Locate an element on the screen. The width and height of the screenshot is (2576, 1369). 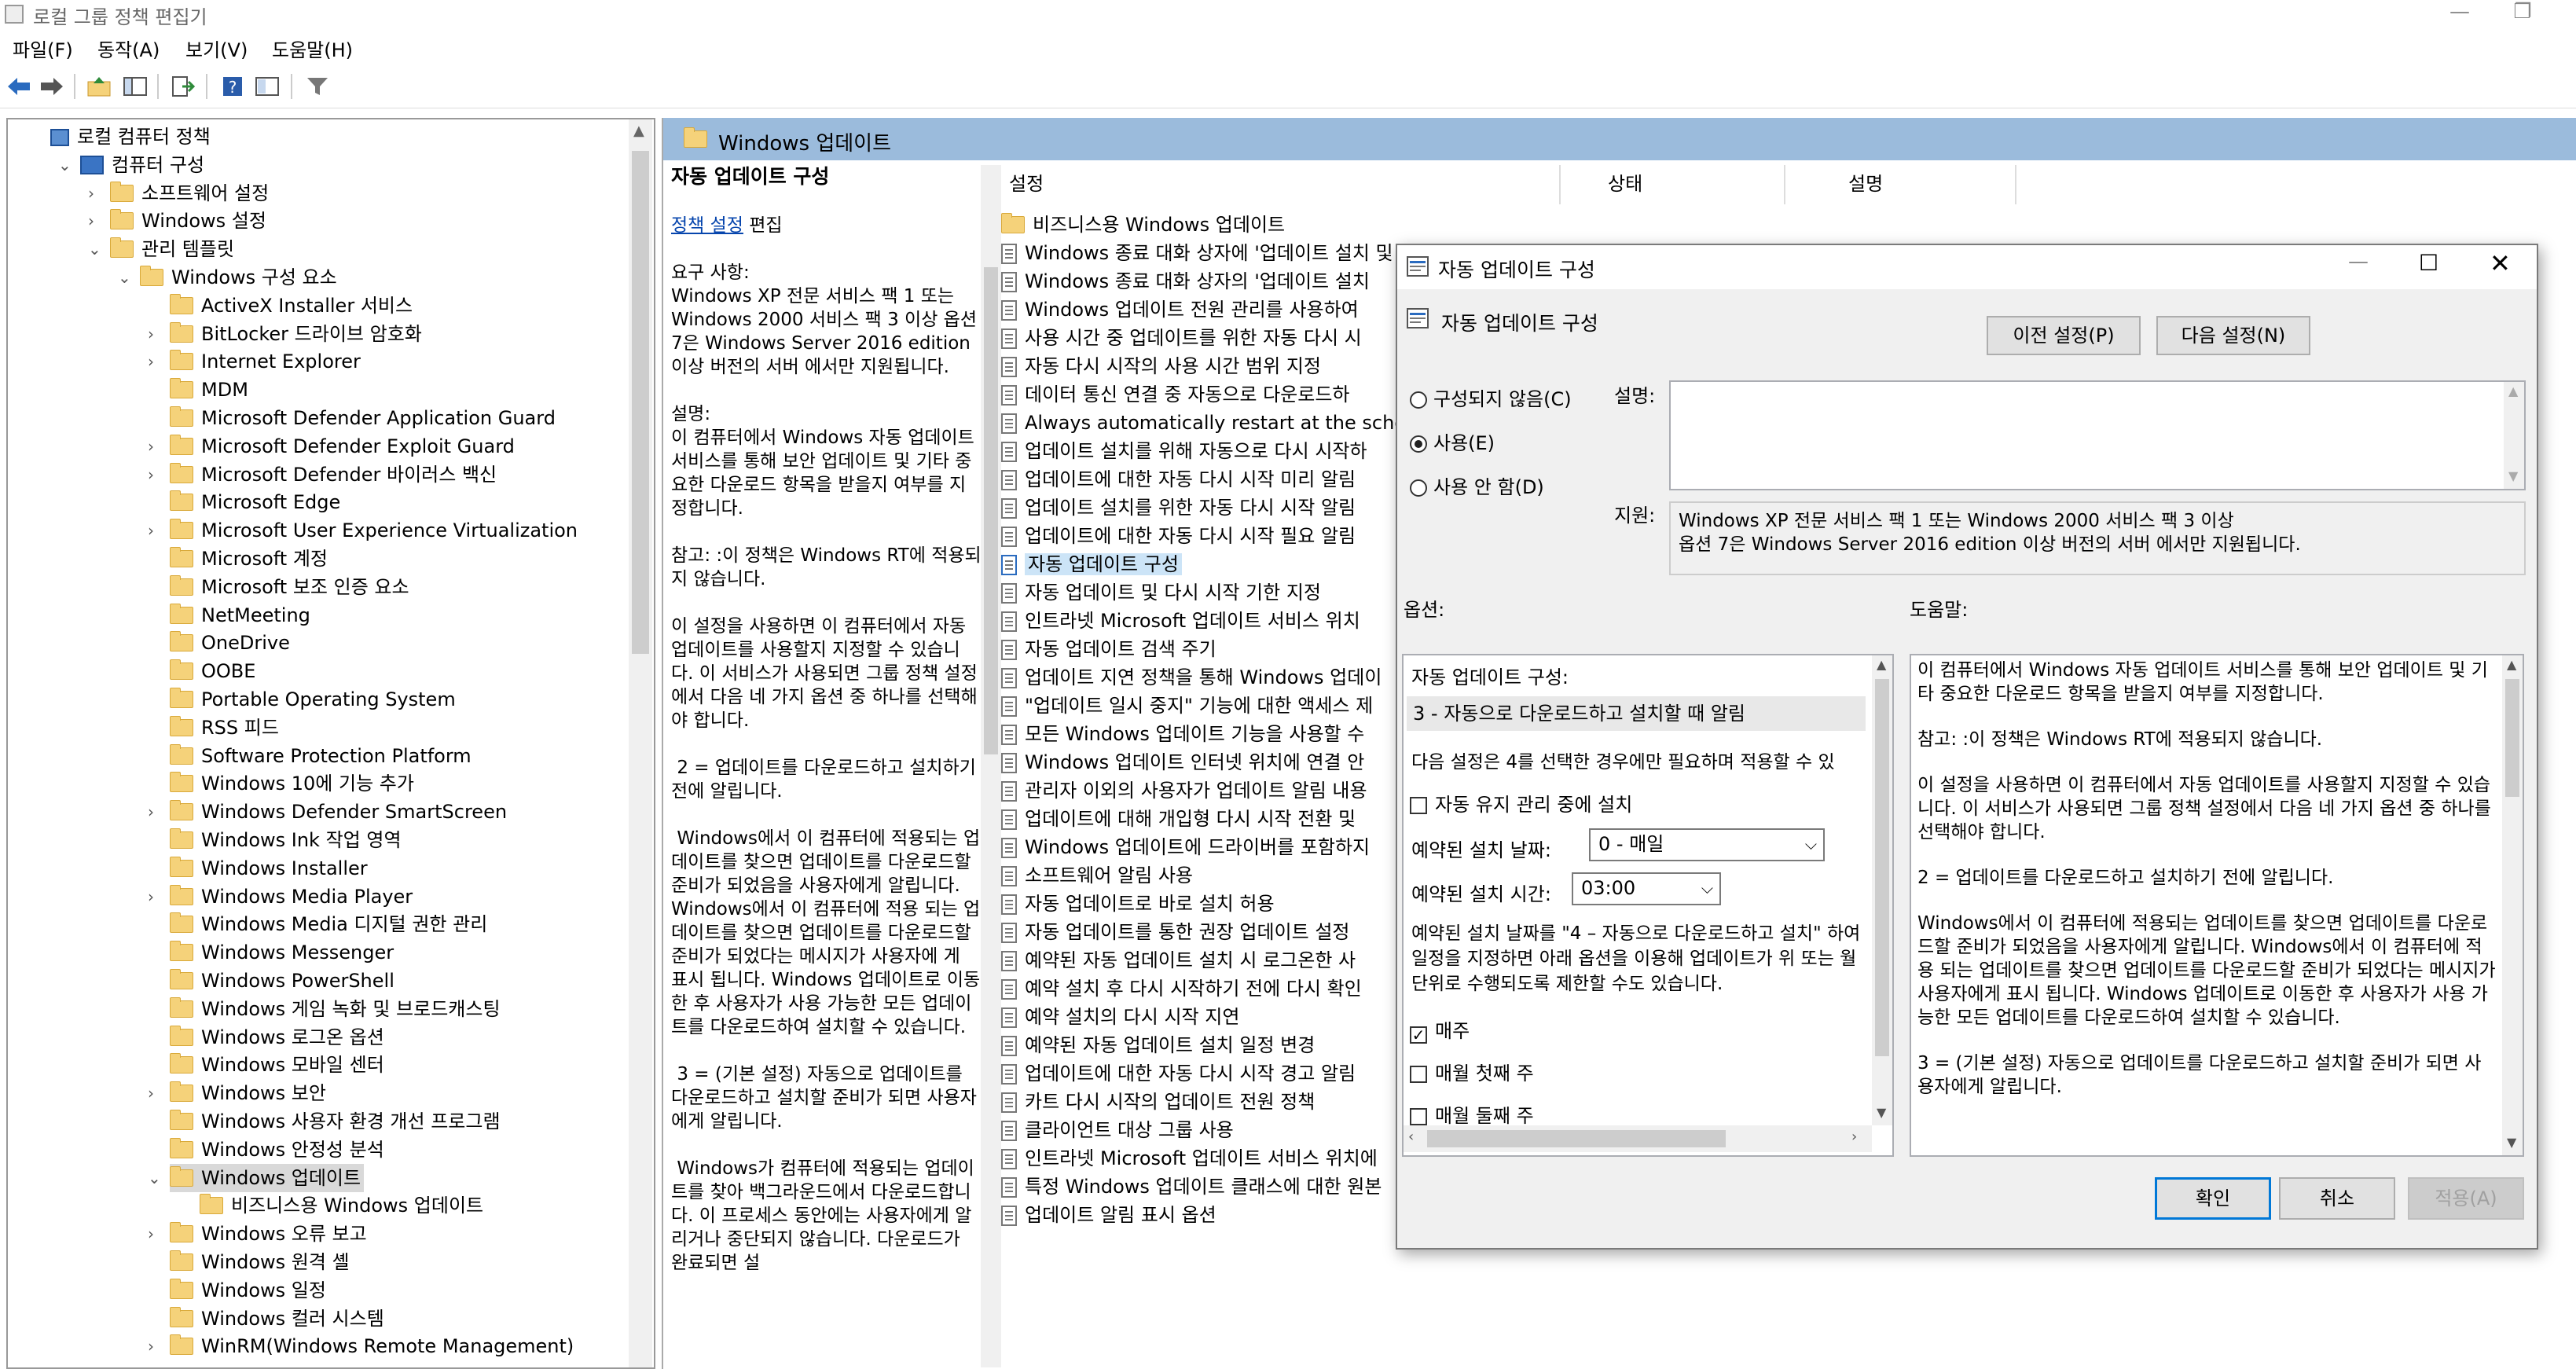
setting-row: 클라이언트 대상 그룹 사용 is located at coordinates (1117, 1130).